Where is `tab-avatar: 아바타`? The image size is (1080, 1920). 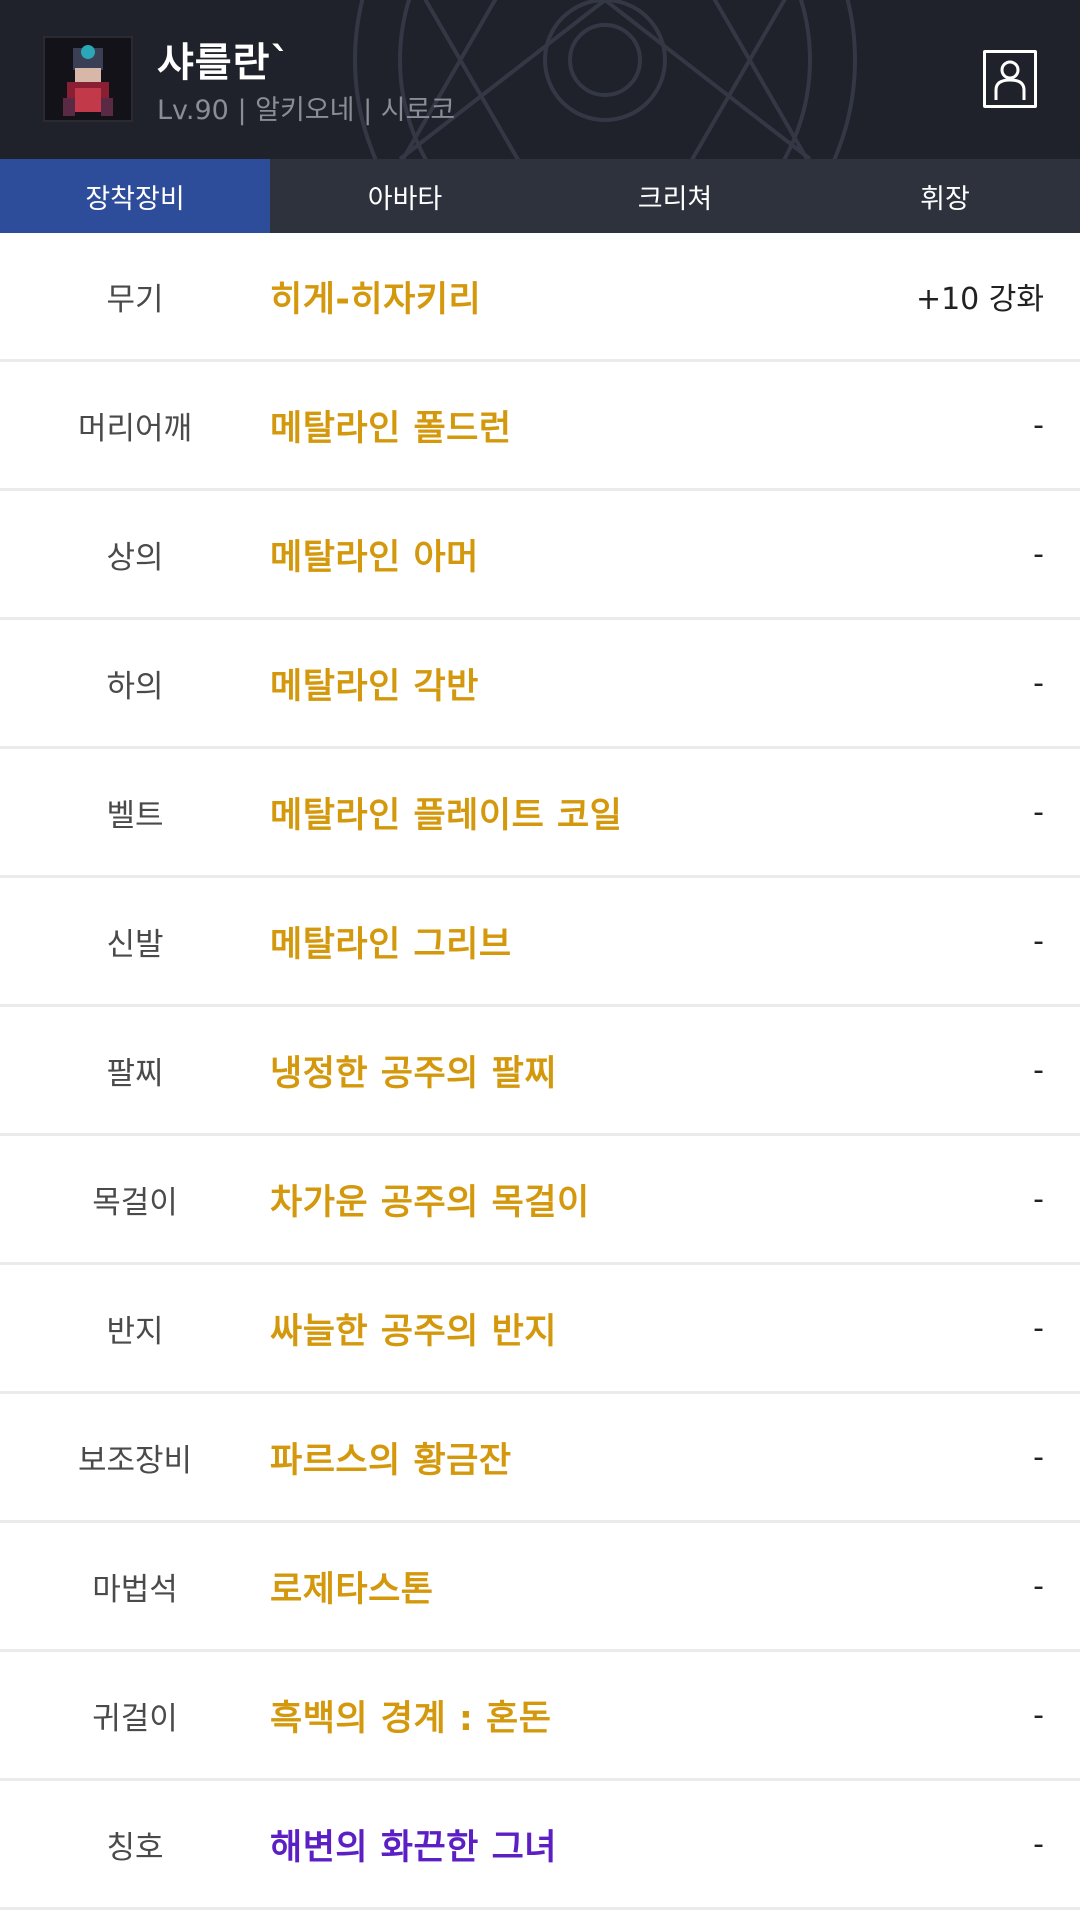 tab-avatar: 아바타 is located at coordinates (405, 196).